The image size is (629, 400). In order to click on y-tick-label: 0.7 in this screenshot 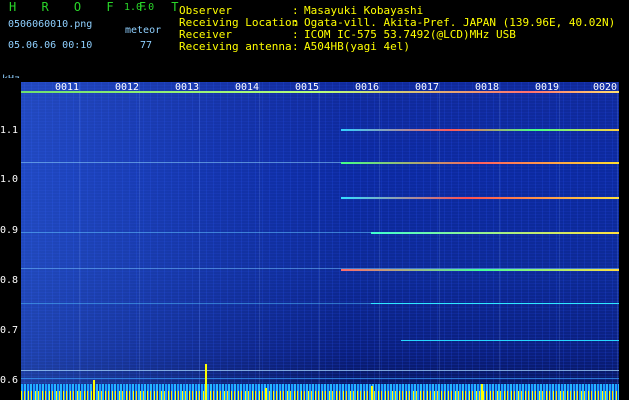, I will do `click(9, 330)`.